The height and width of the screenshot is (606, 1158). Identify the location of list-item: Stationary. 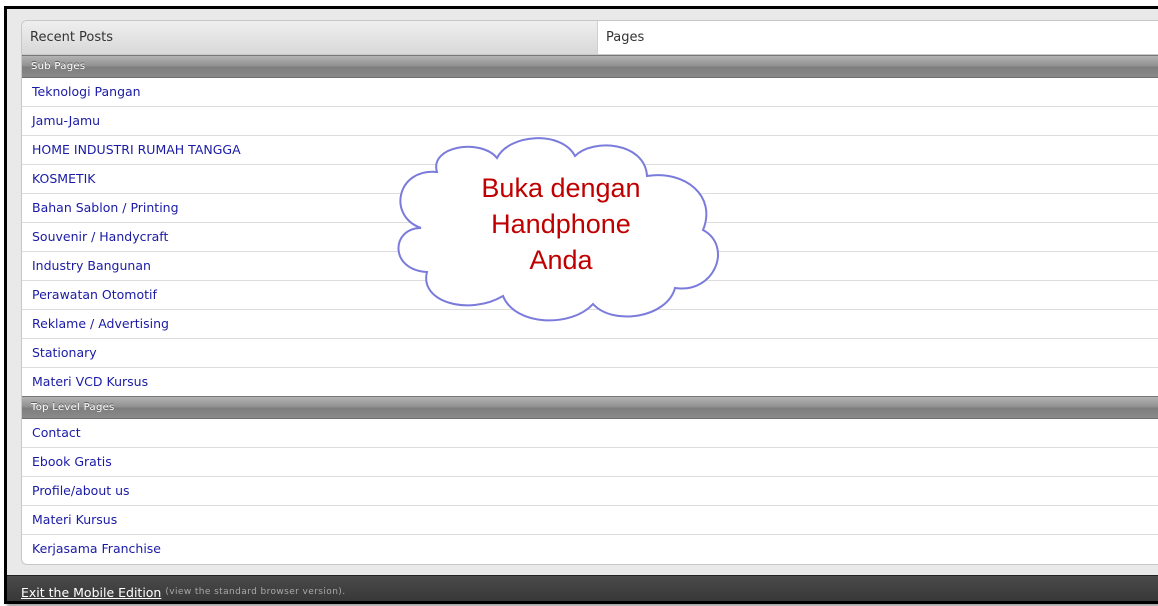
(590, 353).